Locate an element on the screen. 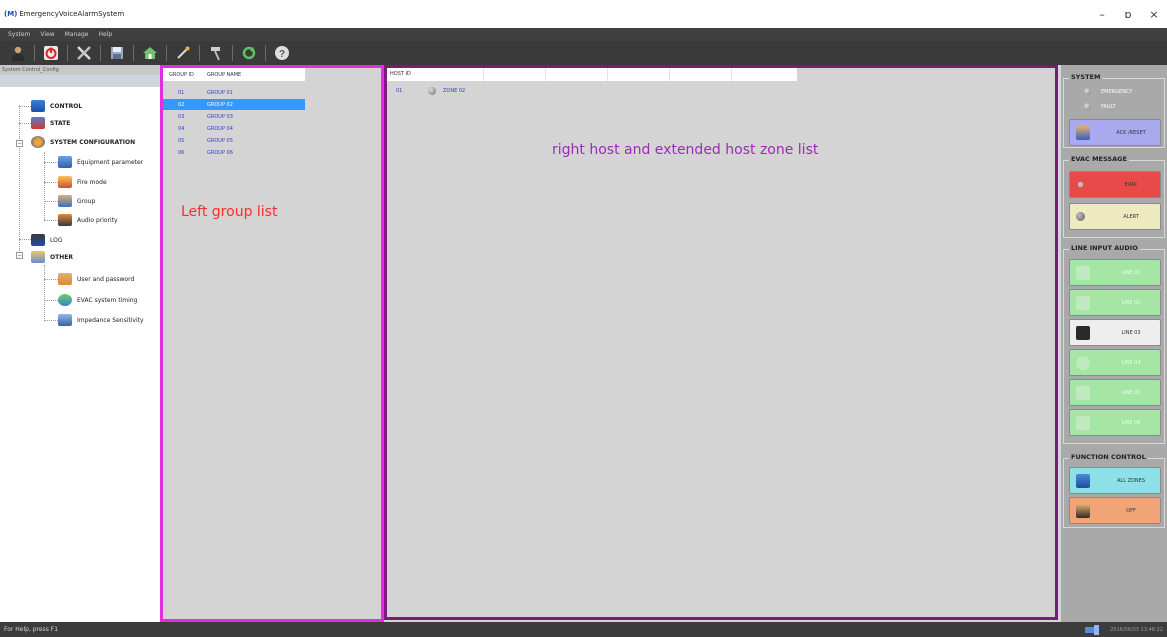 The width and height of the screenshot is (1167, 637). tree-item-log: LOG is located at coordinates (47, 240).